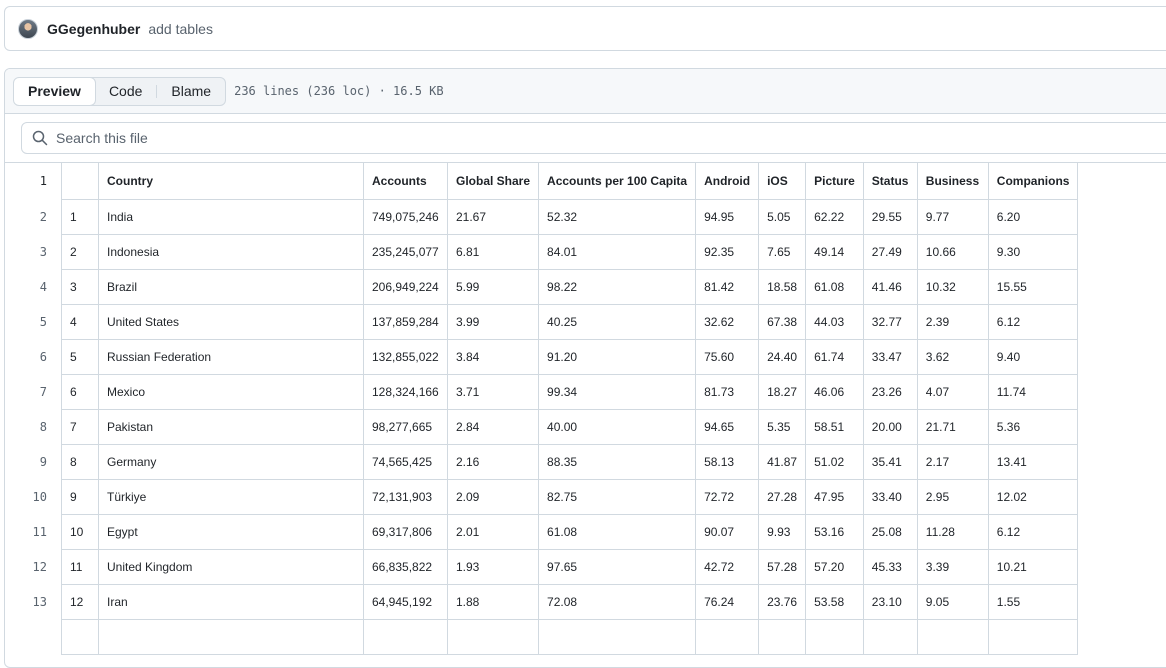 This screenshot has height=668, width=1166. What do you see at coordinates (231, 286) in the screenshot?
I see `table-cell: Brazil` at bounding box center [231, 286].